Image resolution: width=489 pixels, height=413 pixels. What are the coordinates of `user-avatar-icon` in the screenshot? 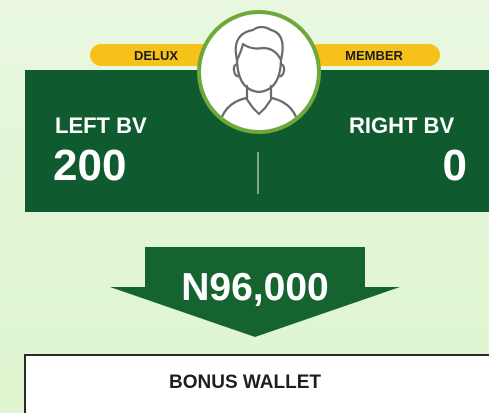 It's located at (259, 72).